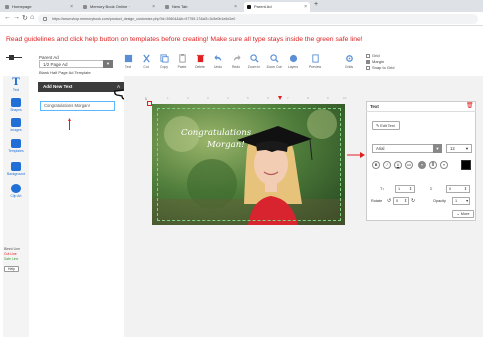 Image resolution: width=483 pixels, height=337 pixels. Describe the element at coordinates (11, 269) in the screenshot. I see `help-button: Help` at that location.